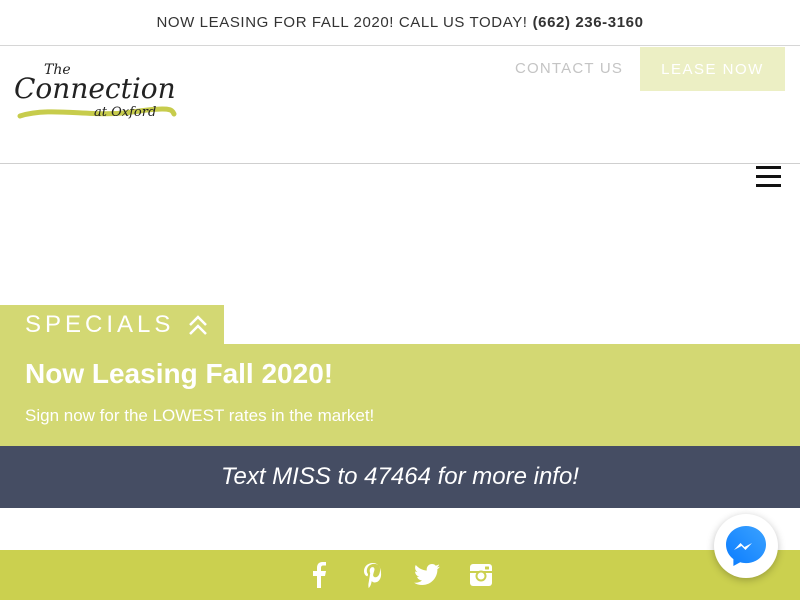  Describe the element at coordinates (400, 575) in the screenshot. I see `social-footer` at that location.